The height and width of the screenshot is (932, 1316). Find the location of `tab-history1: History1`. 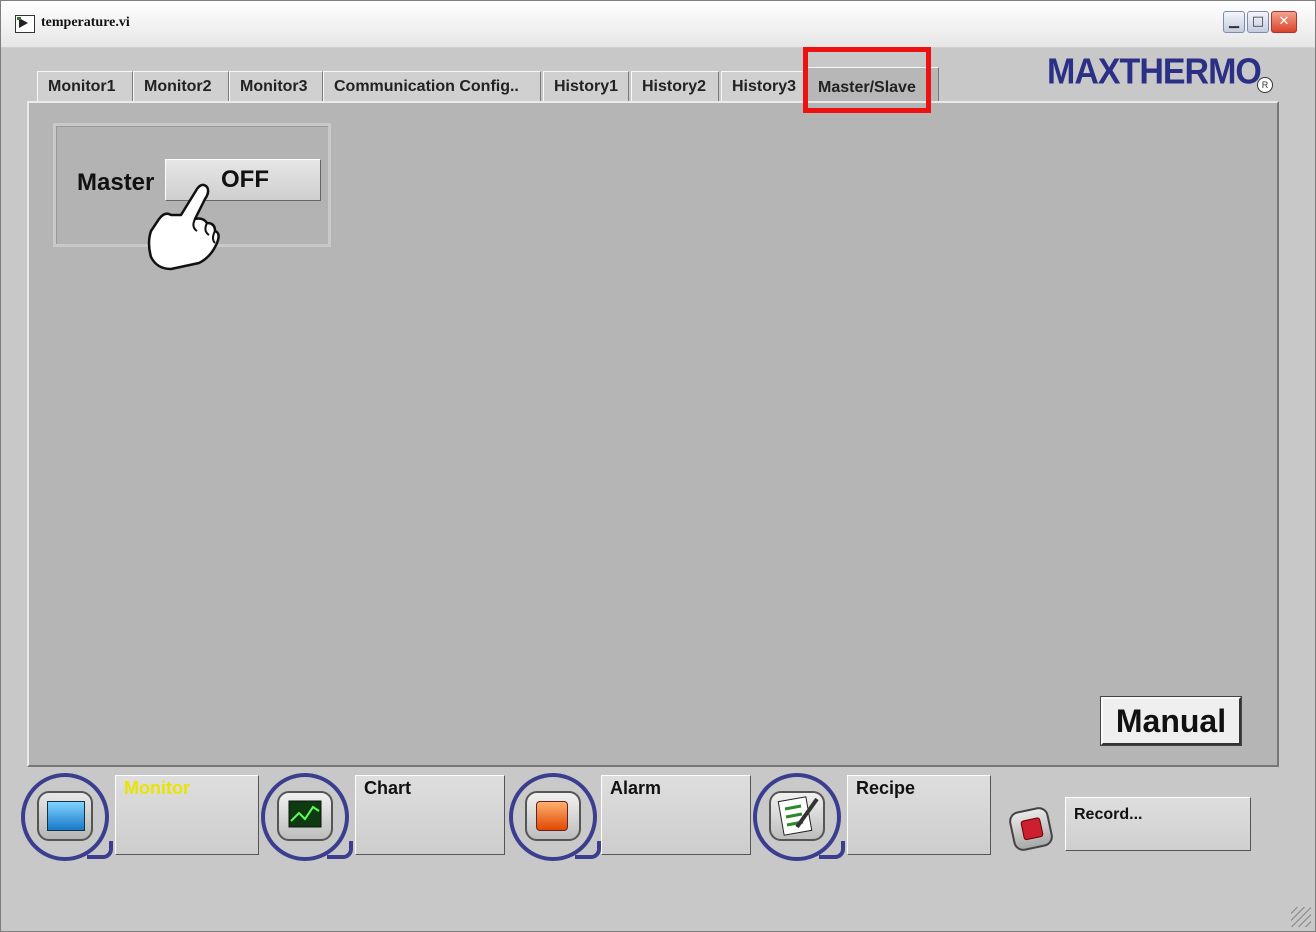

tab-history1: History1 is located at coordinates (586, 87).